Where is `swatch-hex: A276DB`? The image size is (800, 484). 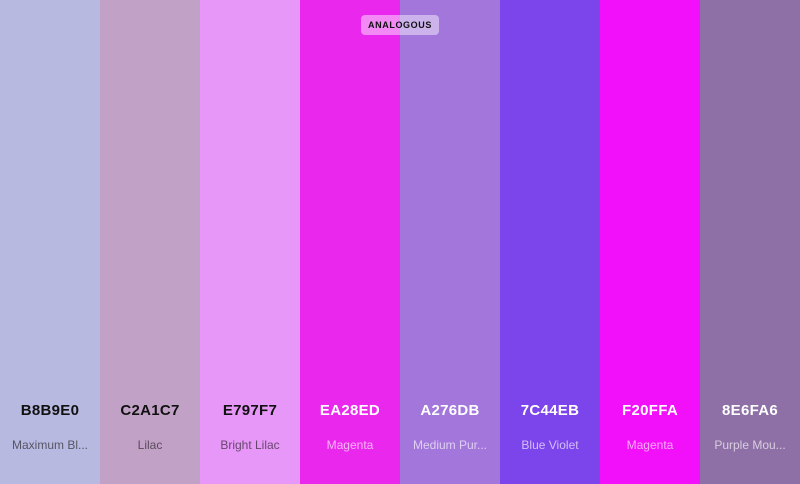 swatch-hex: A276DB is located at coordinates (450, 410).